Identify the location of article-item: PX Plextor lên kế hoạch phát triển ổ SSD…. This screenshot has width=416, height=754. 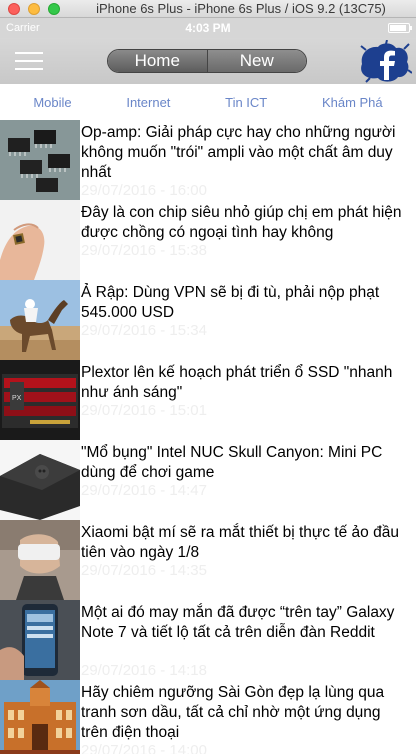
(208, 400).